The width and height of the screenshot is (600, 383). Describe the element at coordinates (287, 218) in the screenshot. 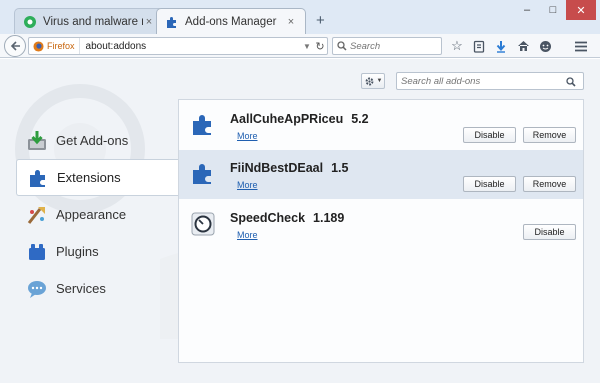

I see `extension-name: SpeedCheck 1.189` at that location.